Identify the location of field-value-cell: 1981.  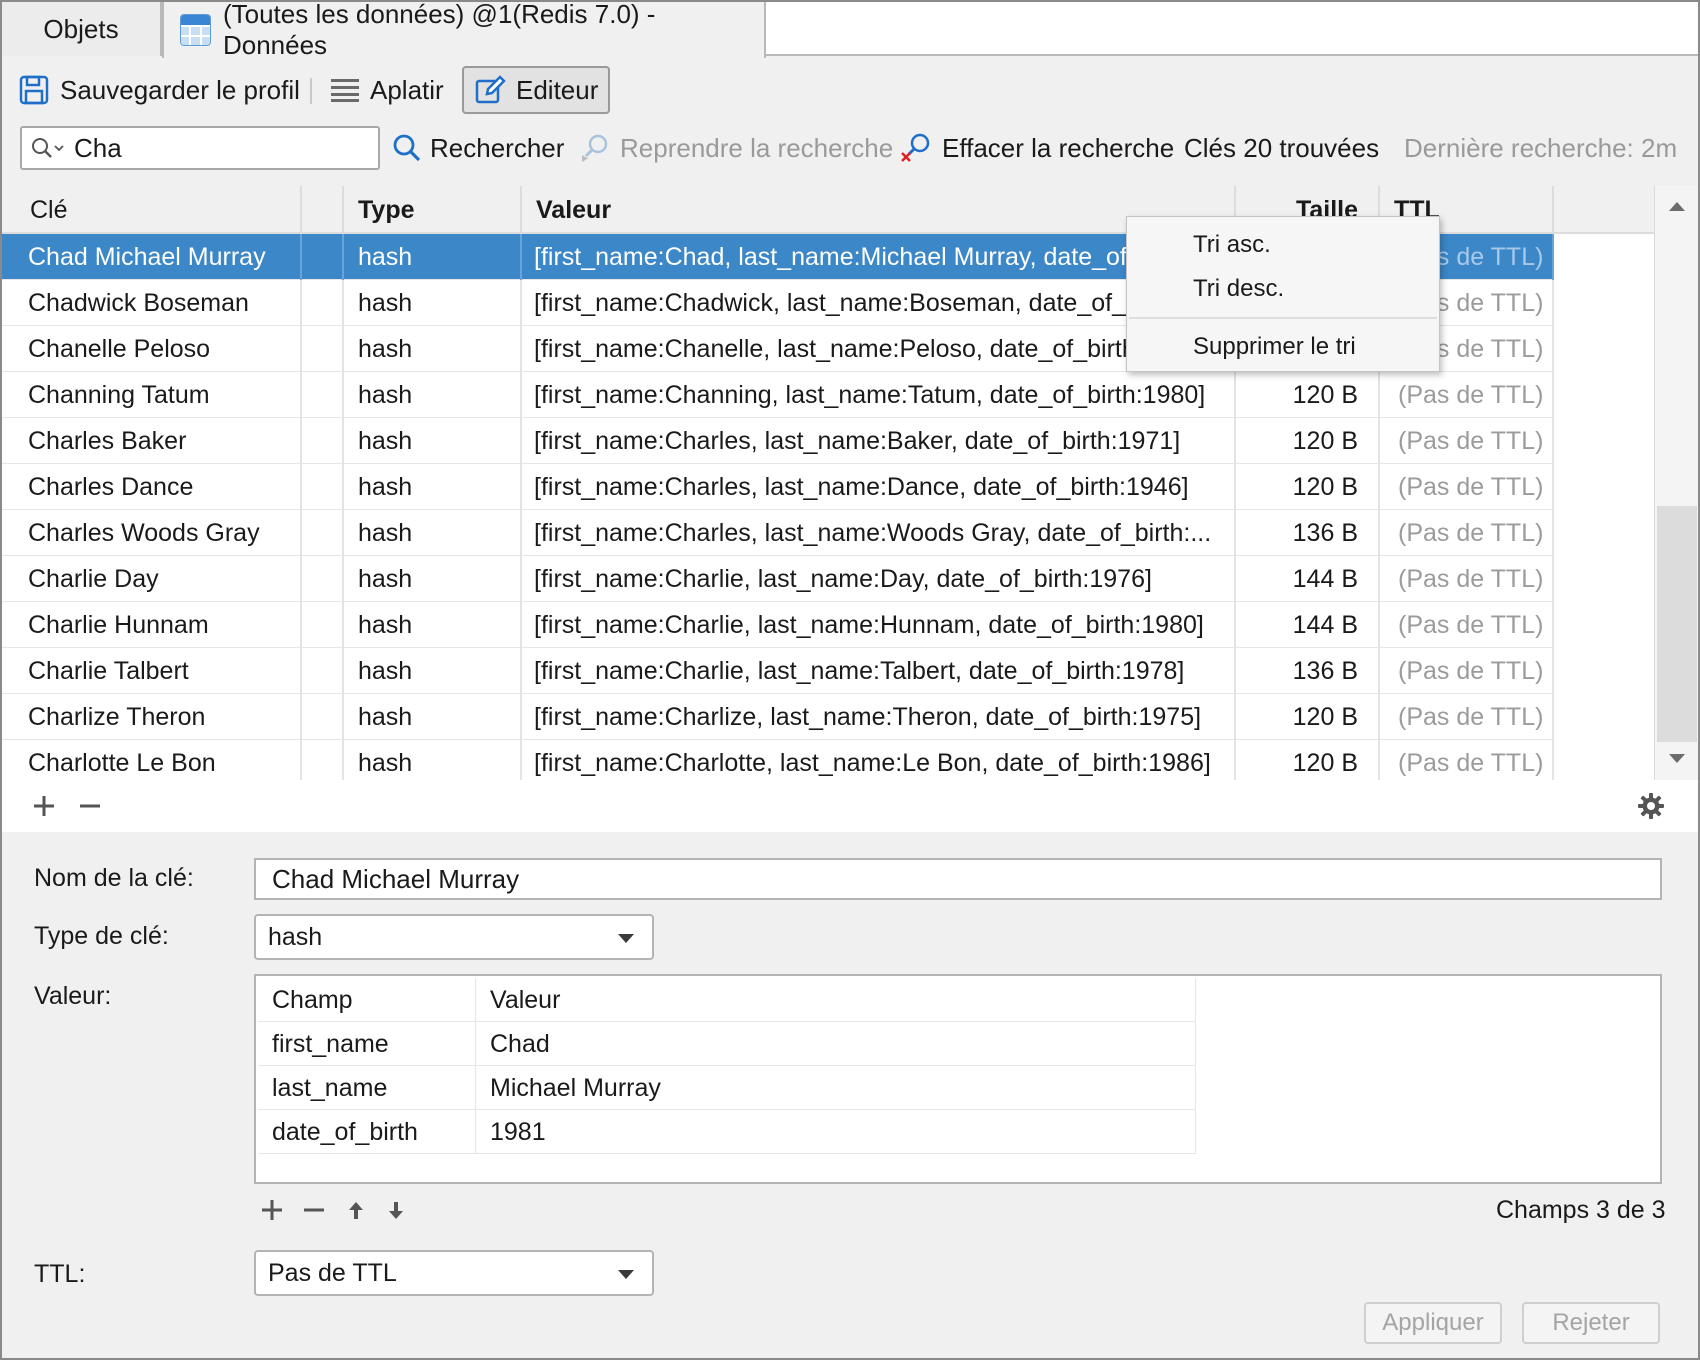
(836, 1132).